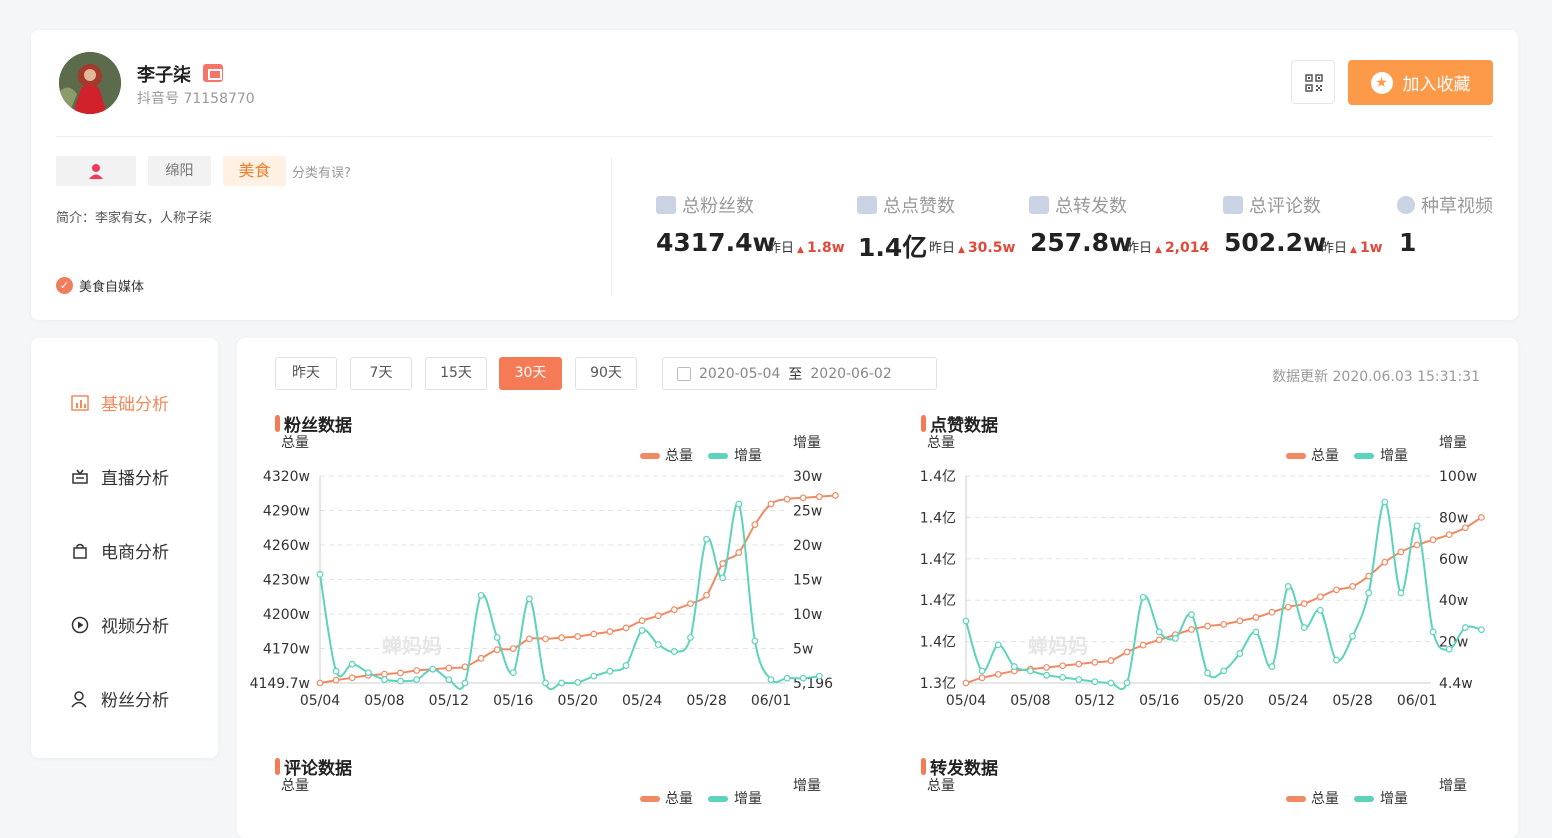 This screenshot has height=838, width=1552. I want to click on range-yesterday-button: 昨天, so click(306, 373).